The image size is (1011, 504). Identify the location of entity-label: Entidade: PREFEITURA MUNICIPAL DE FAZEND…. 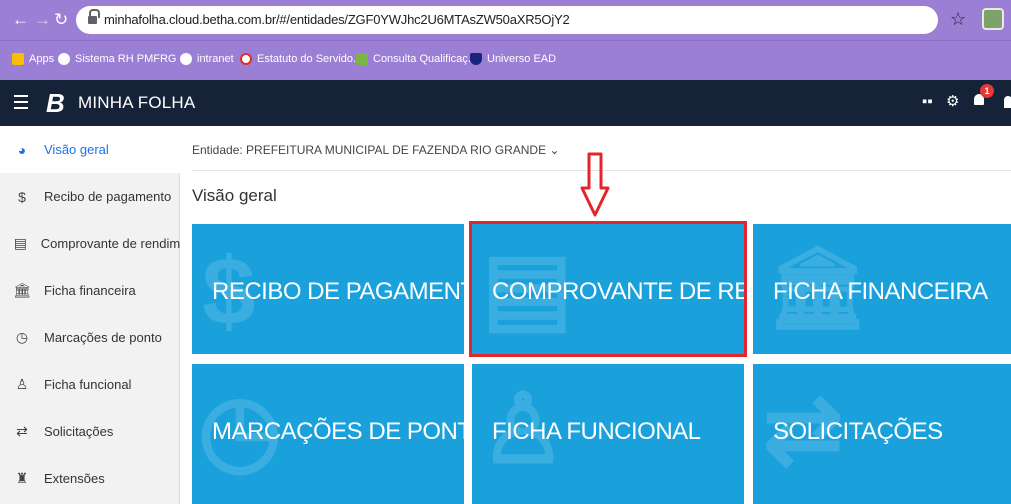
(369, 150).